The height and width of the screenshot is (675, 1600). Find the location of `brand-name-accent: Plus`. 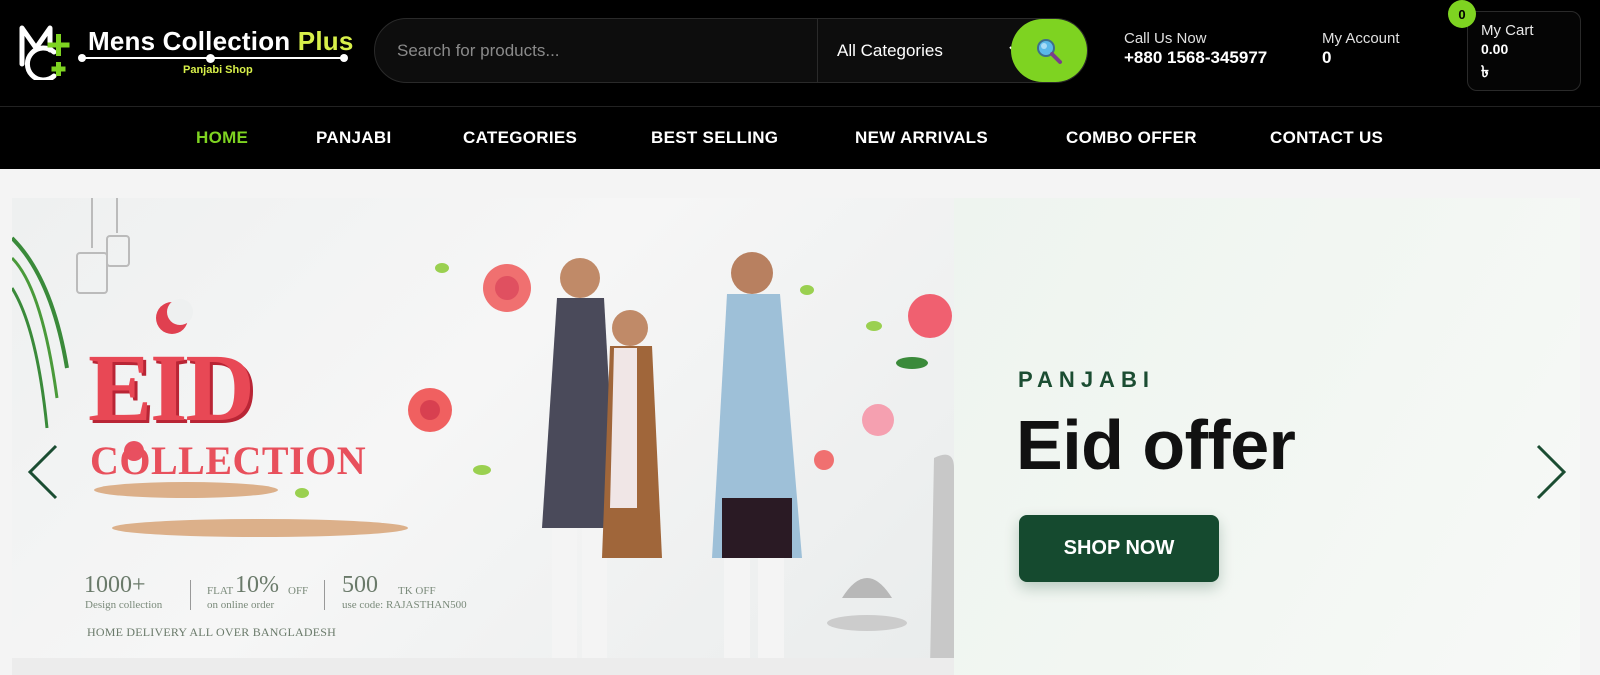

brand-name-accent: Plus is located at coordinates (325, 41).